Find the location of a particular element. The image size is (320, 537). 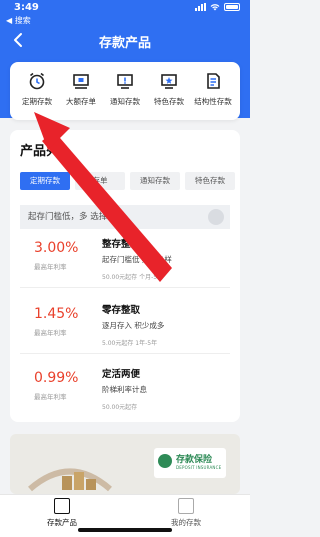

deposit-insurance-logo: 存款保险 DEPOSIT INSURANCE is located at coordinates (190, 463).